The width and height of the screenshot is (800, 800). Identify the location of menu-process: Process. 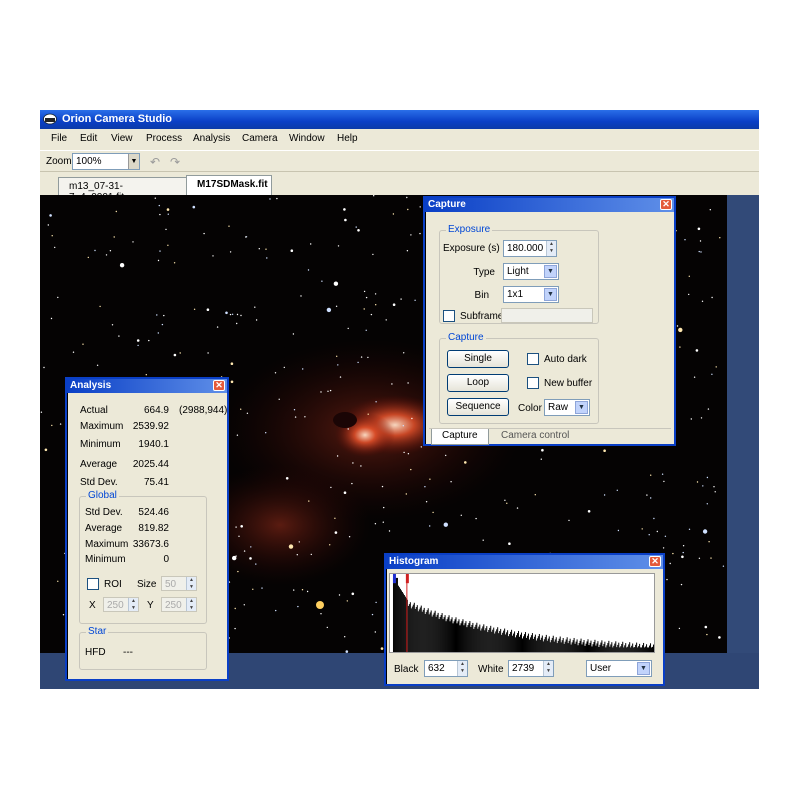
(164, 138).